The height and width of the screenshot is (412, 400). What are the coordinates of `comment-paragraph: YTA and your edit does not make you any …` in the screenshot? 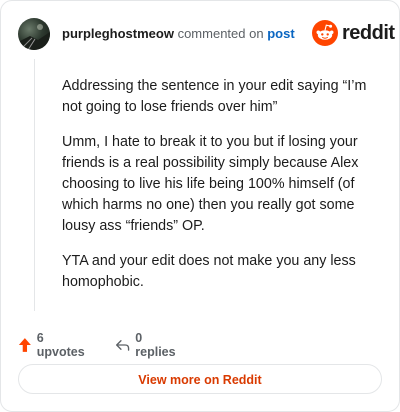 It's located at (209, 271).